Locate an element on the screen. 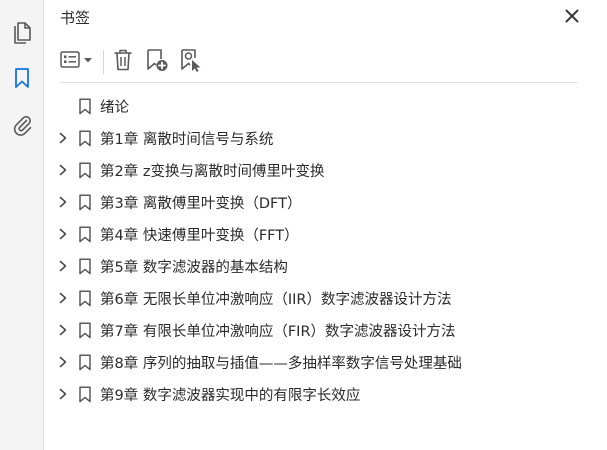 The width and height of the screenshot is (607, 450). bookmark-item: 第9章 数字滤波器实现中的有限字长效应 is located at coordinates (325, 394).